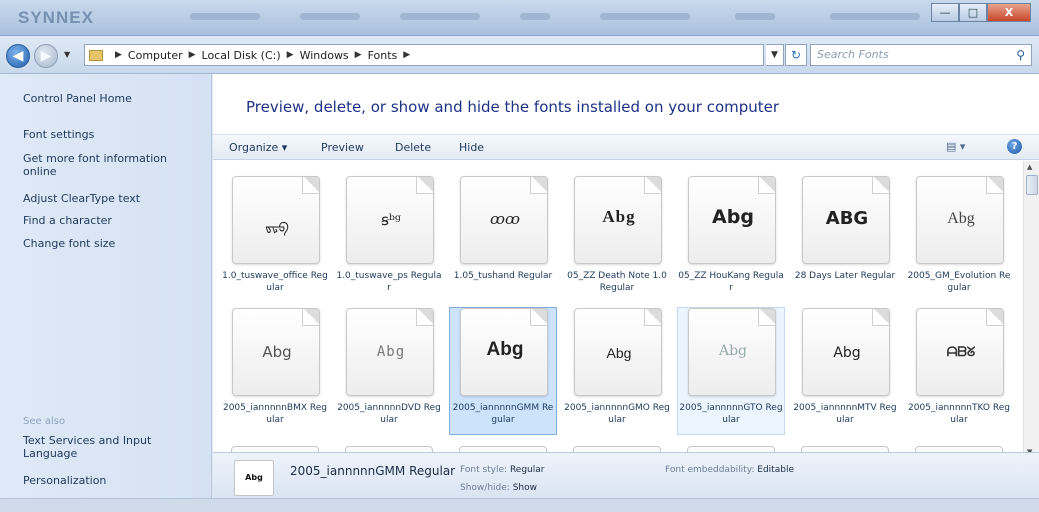 The image size is (1039, 512). What do you see at coordinates (241, 55) in the screenshot?
I see `breadcrumb-local-disk: Local Disk (C:)` at bounding box center [241, 55].